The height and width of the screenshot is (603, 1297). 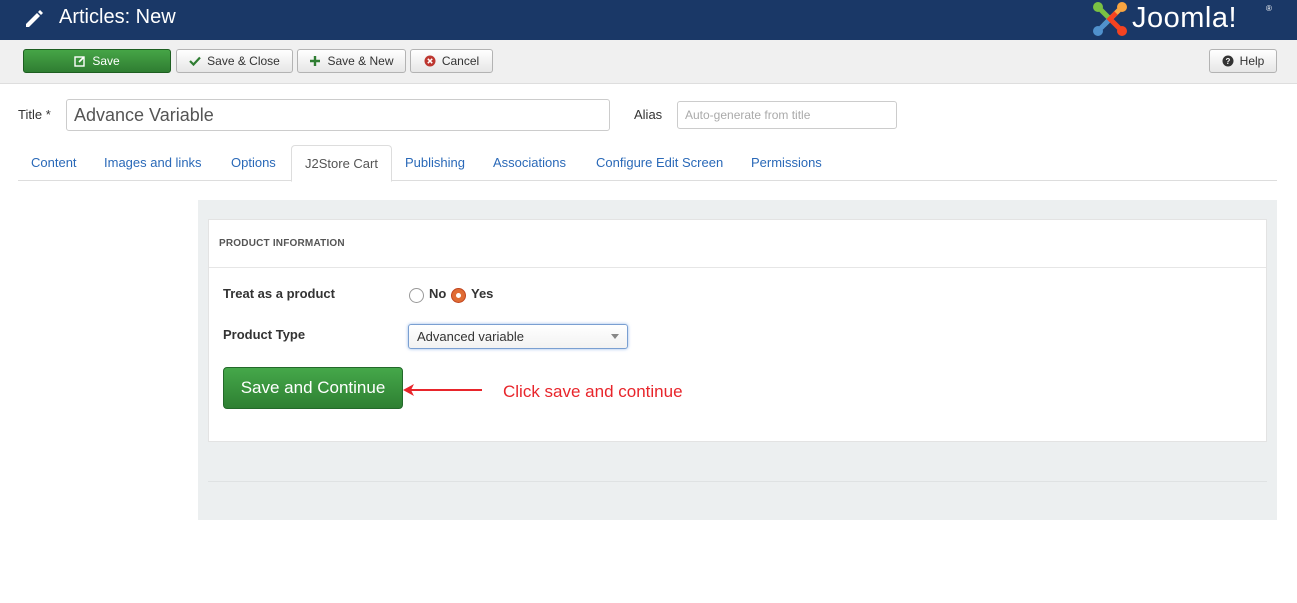 I want to click on help-label: Help, so click(x=1252, y=61).